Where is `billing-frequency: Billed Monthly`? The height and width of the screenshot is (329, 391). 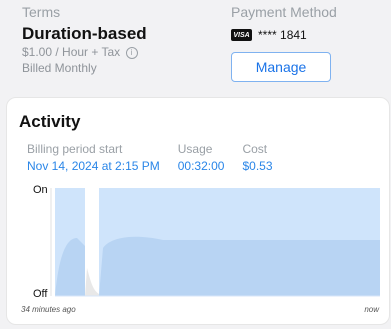
billing-frequency: Billed Monthly is located at coordinates (59, 68).